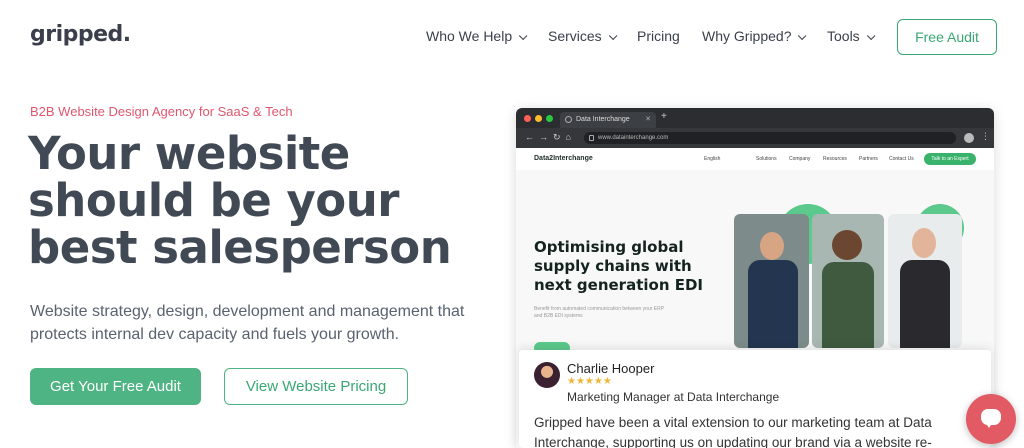 Image resolution: width=1024 pixels, height=448 pixels. Describe the element at coordinates (985, 136) in the screenshot. I see `more-menu-icon: ⋮` at that location.